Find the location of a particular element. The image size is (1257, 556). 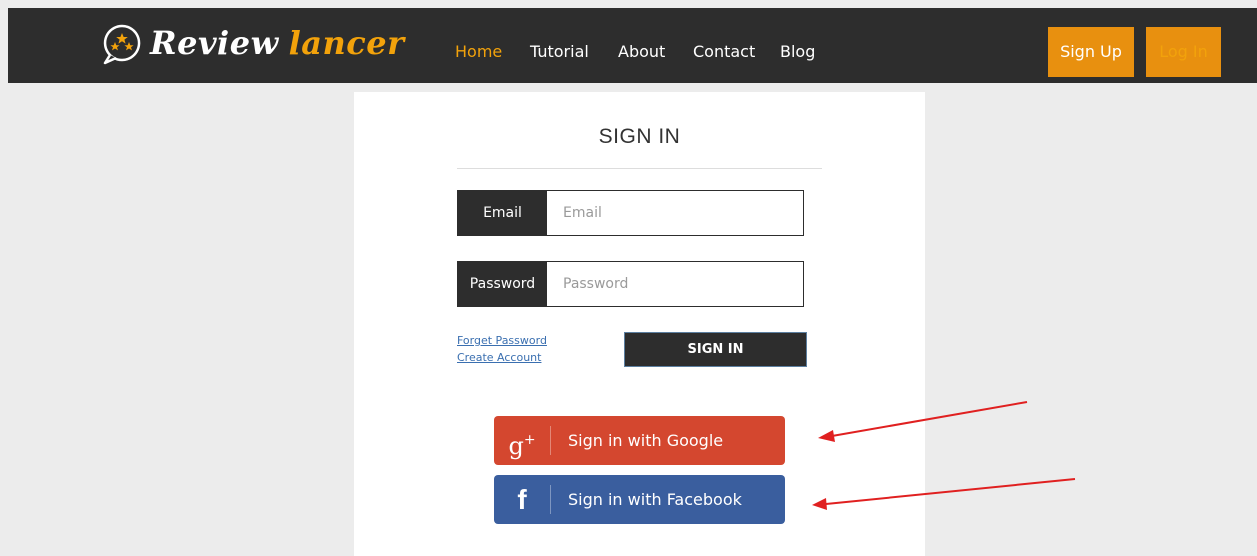

email-field: Email is located at coordinates (630, 213).